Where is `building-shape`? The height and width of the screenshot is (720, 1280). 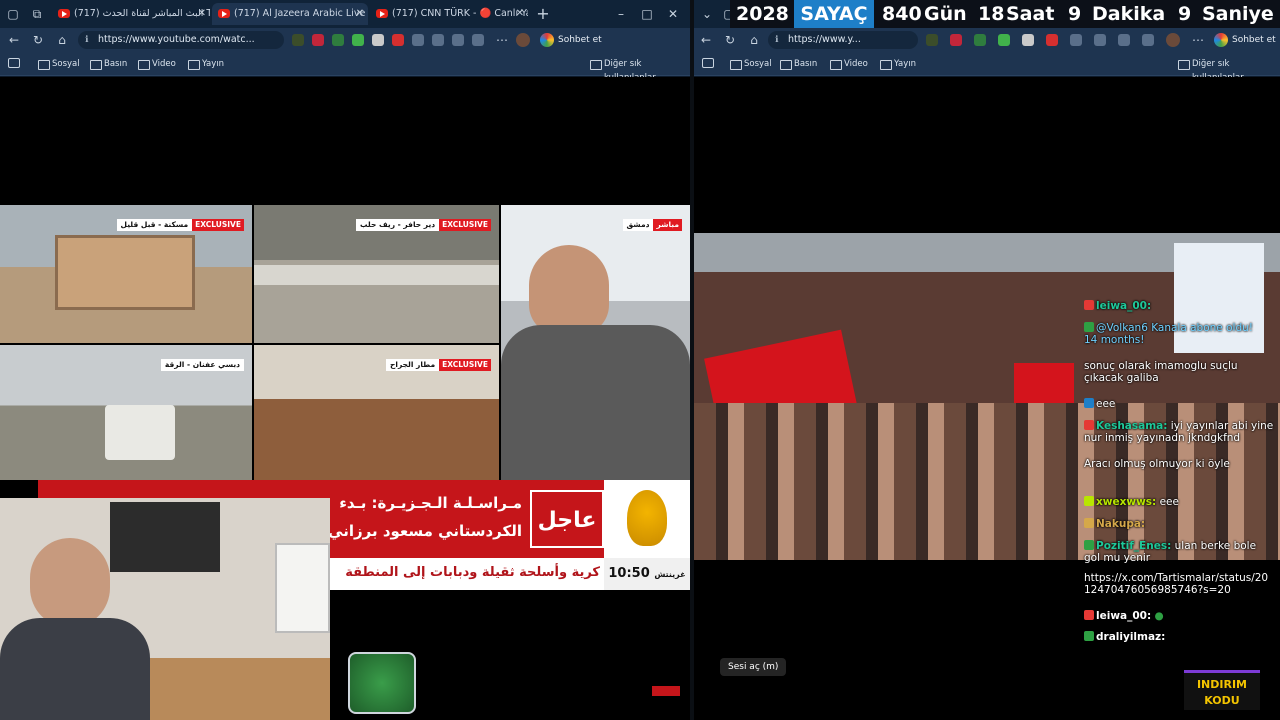
building-shape is located at coordinates (125, 272).